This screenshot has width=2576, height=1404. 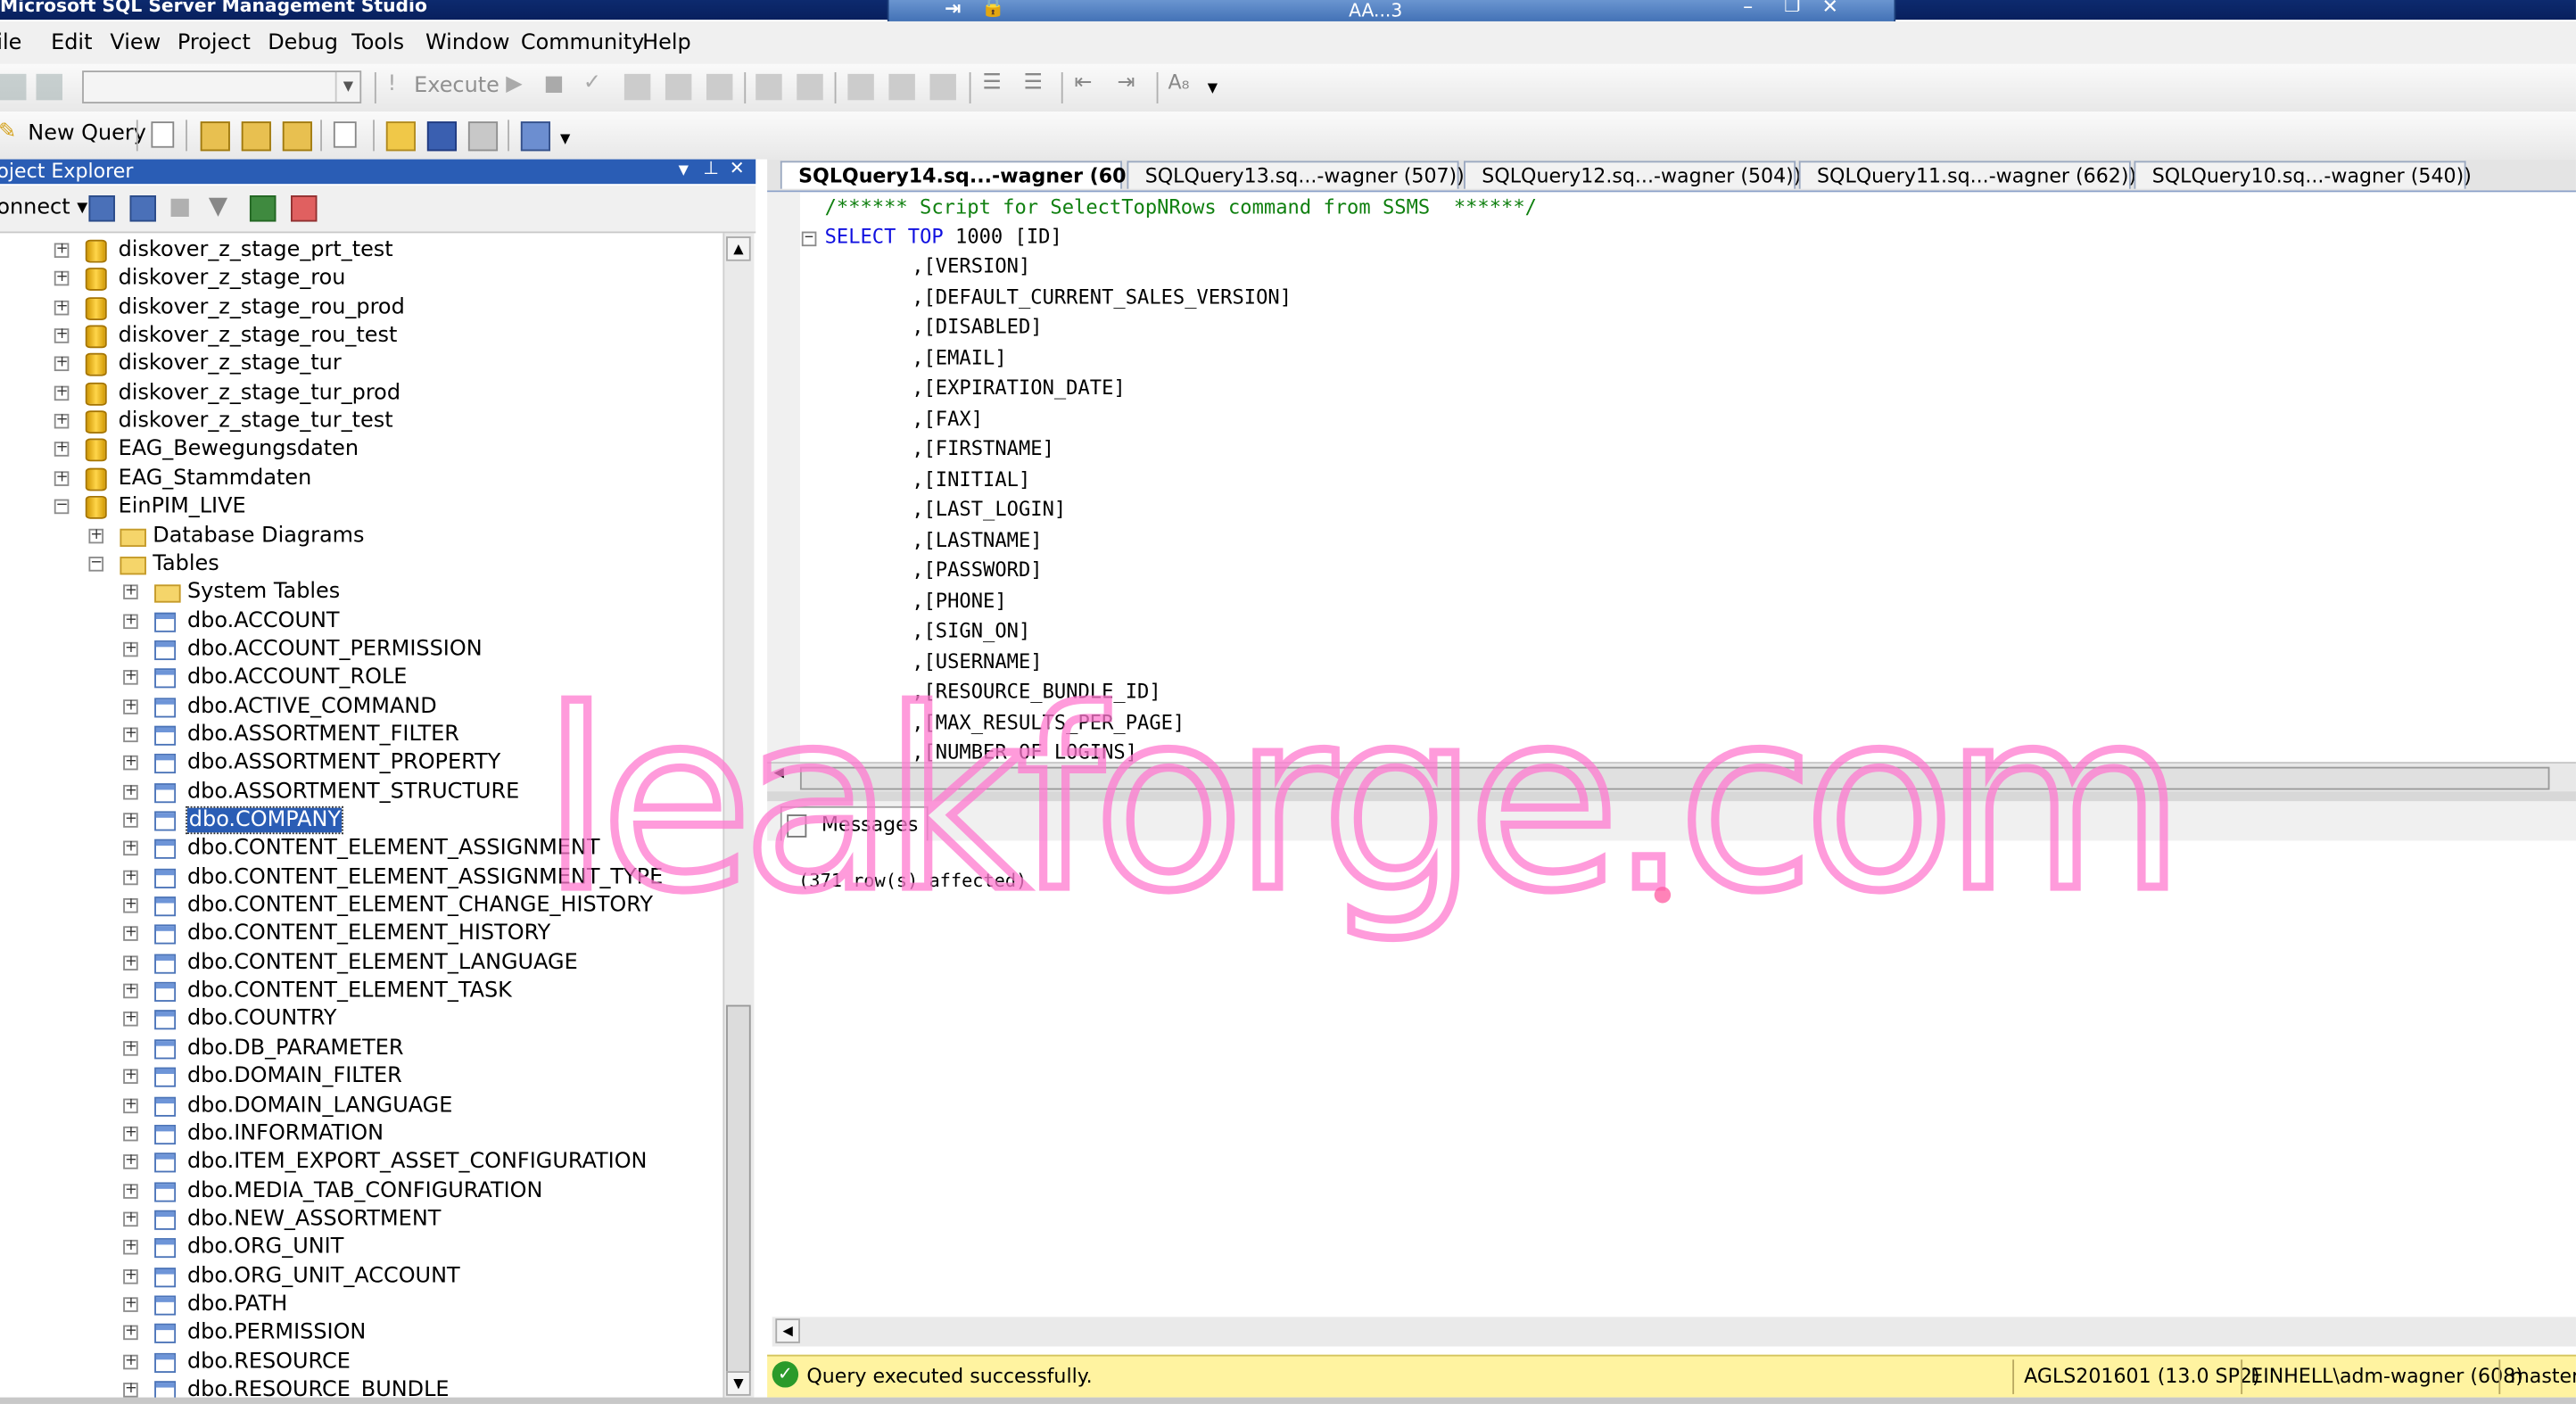 What do you see at coordinates (163, 134) in the screenshot?
I see `new-file-icon` at bounding box center [163, 134].